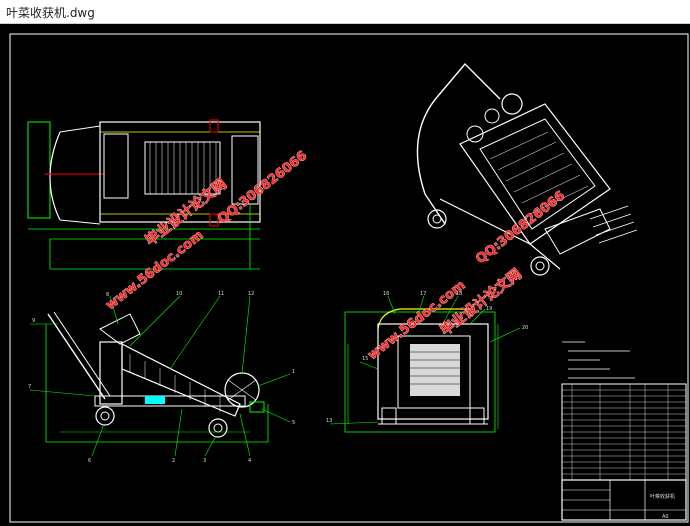 Image resolution: width=690 pixels, height=526 pixels. I want to click on part-number: 17, so click(423, 294).